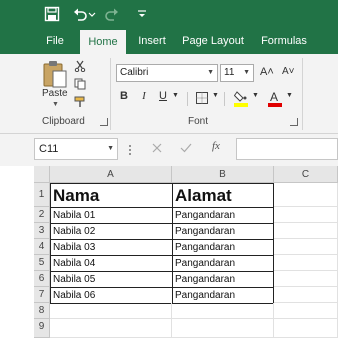  Describe the element at coordinates (223, 174) in the screenshot. I see `column-header-b: B` at that location.